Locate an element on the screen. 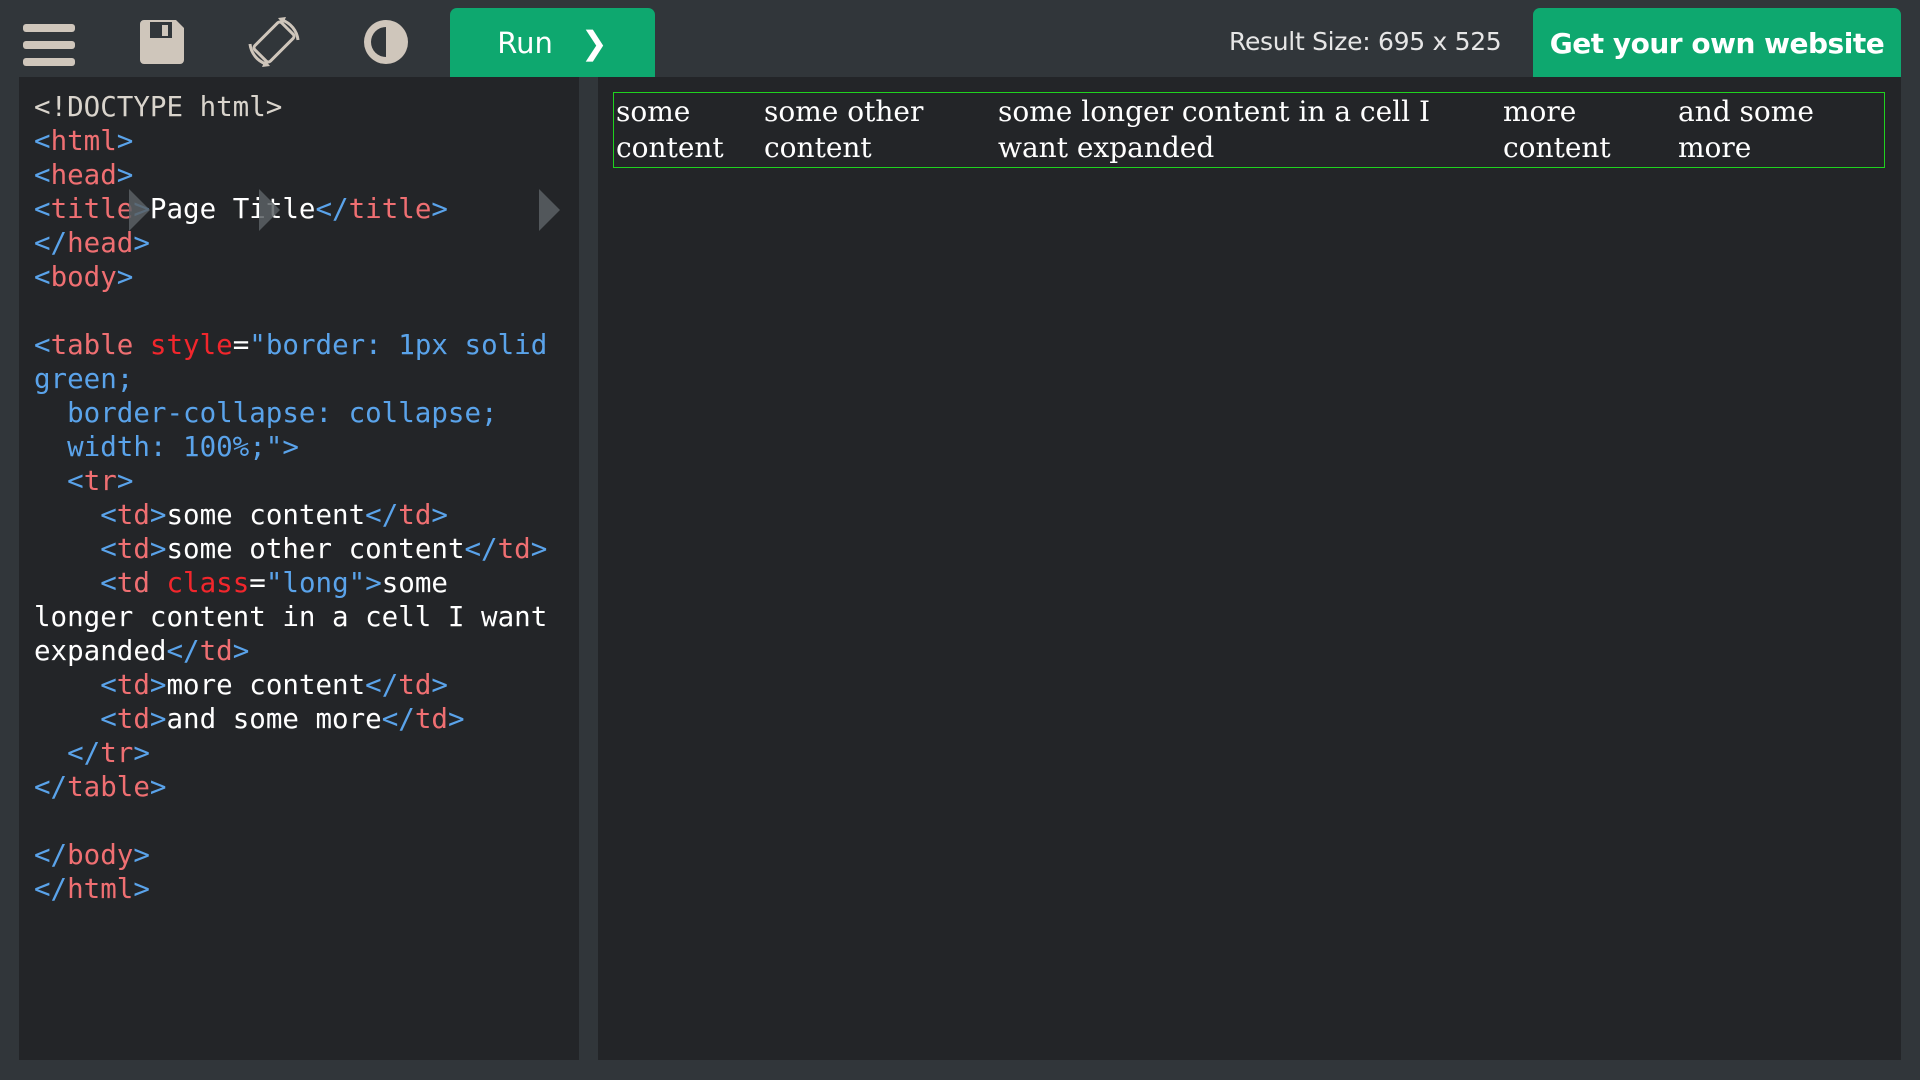 The height and width of the screenshot is (1080, 1920). code-line: </table> is located at coordinates (290, 787).